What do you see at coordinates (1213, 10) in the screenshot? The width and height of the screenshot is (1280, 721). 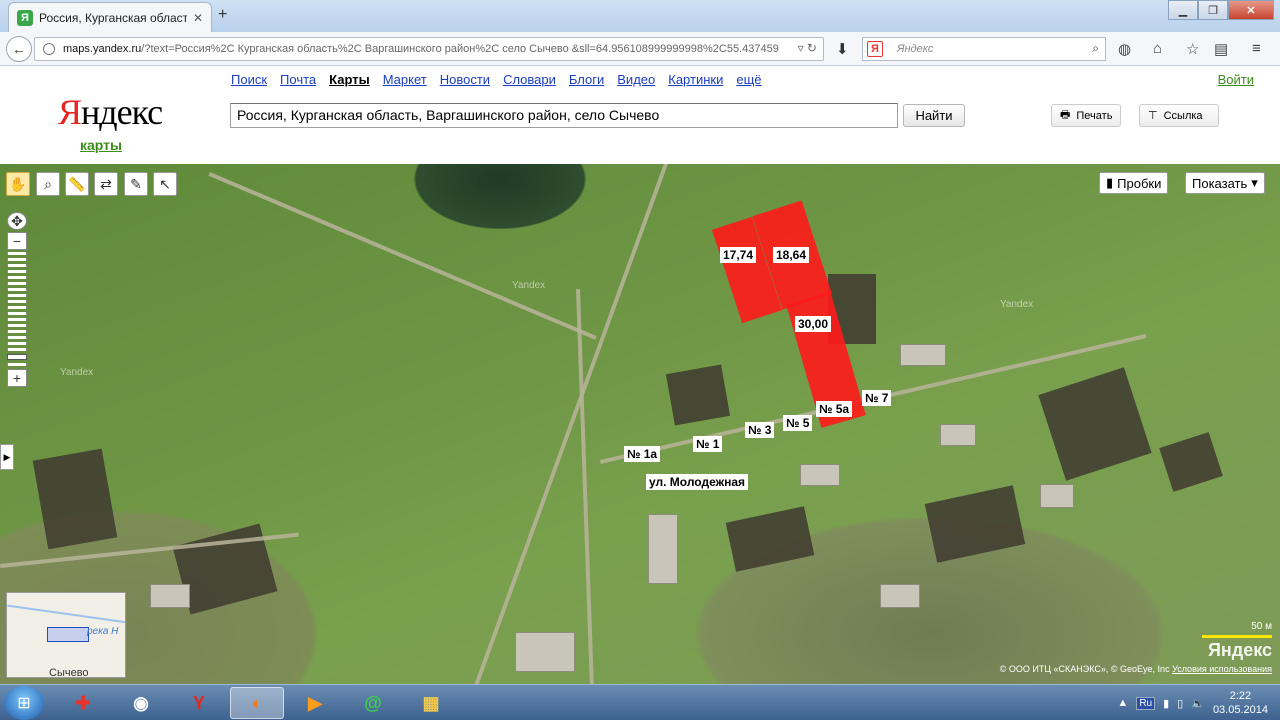 I see `restore-icon: ❐` at bounding box center [1213, 10].